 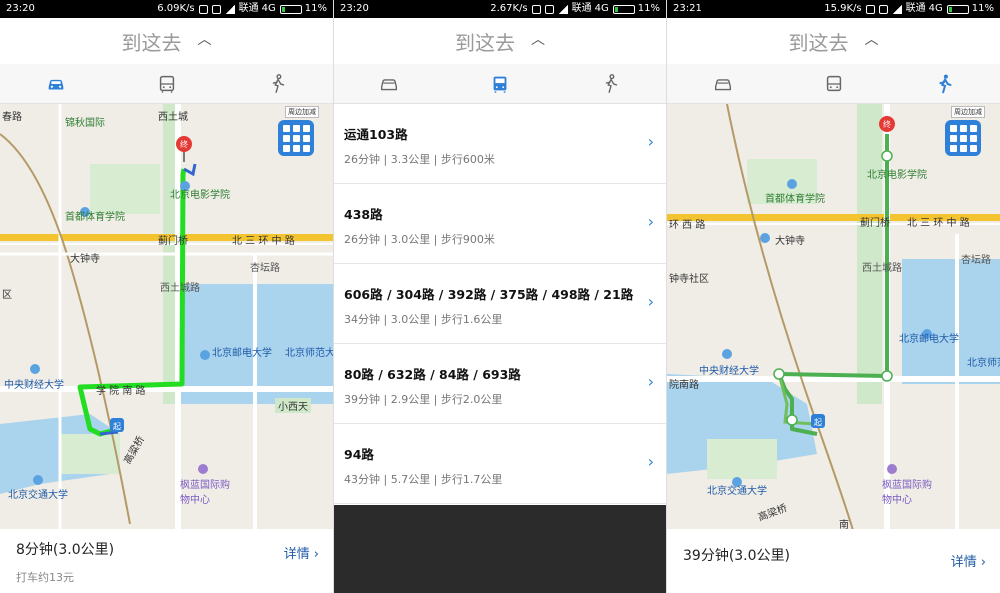 I want to click on walk-icon, so click(x=611, y=83).